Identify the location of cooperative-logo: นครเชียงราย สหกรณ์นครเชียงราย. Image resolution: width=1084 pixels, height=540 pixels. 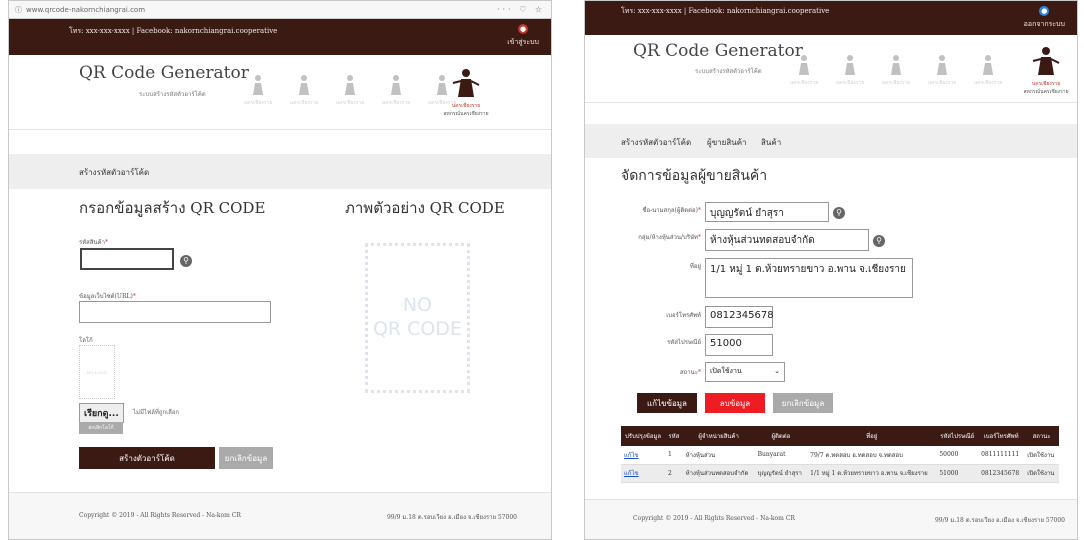
(466, 92).